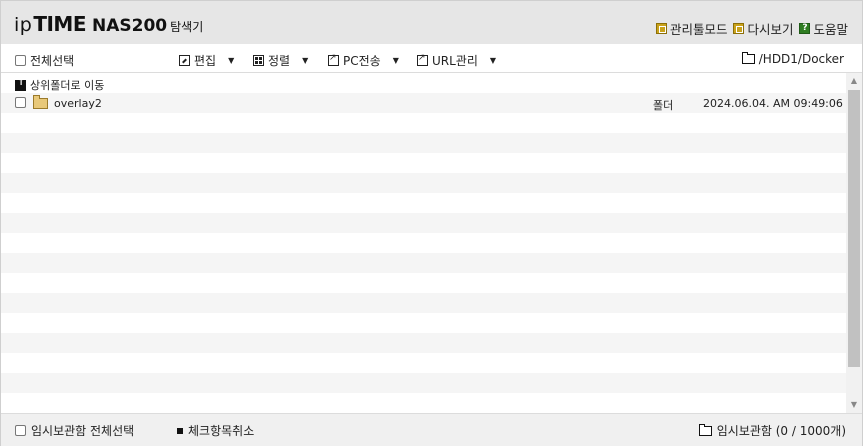 The height and width of the screenshot is (446, 863). I want to click on select-all: 전체선택, so click(44, 60).